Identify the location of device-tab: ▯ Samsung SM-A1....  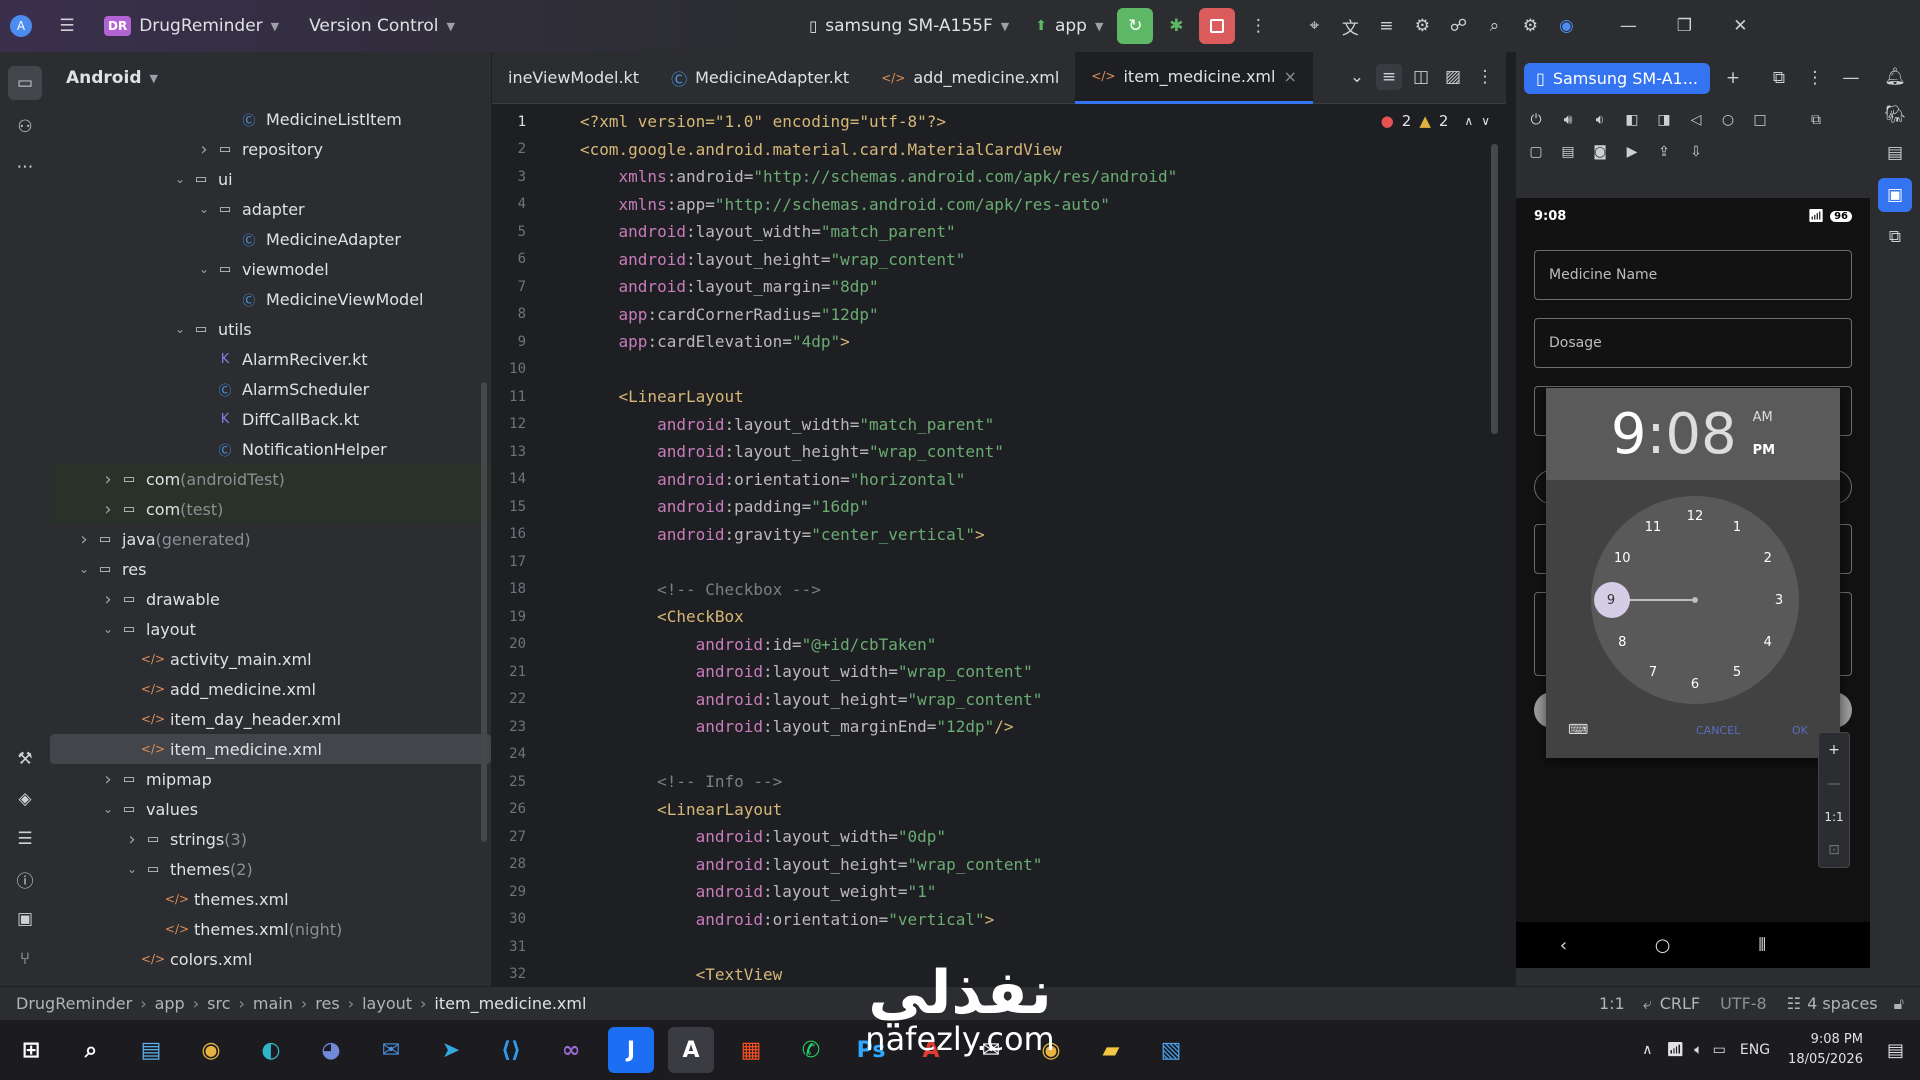
(1617, 78).